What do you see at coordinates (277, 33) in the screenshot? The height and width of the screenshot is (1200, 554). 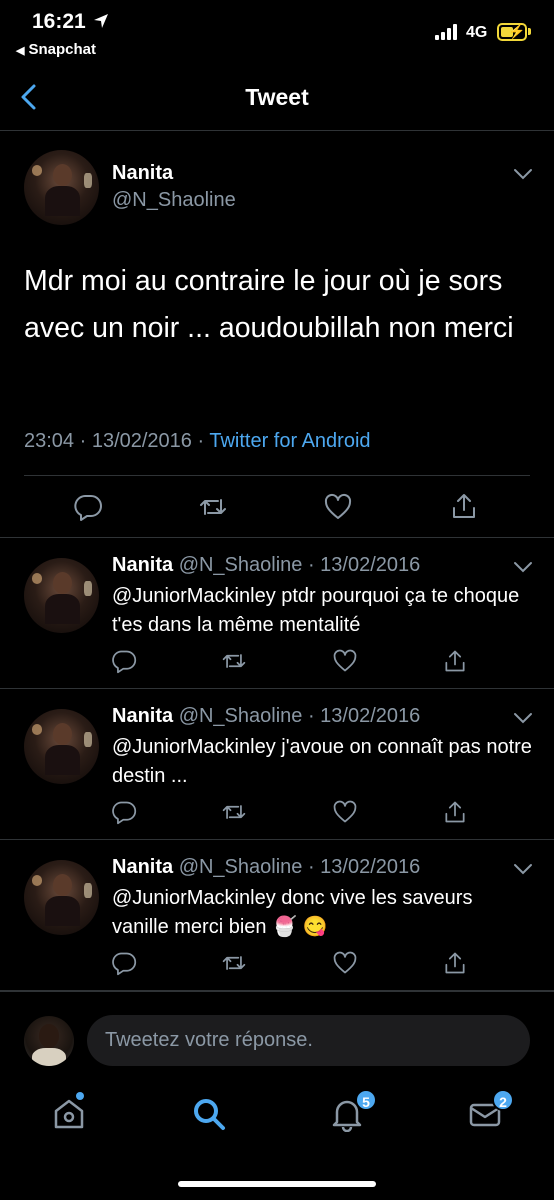 I see `status-bar: 16:21 ◀ Snapchat 4G ⚡` at bounding box center [277, 33].